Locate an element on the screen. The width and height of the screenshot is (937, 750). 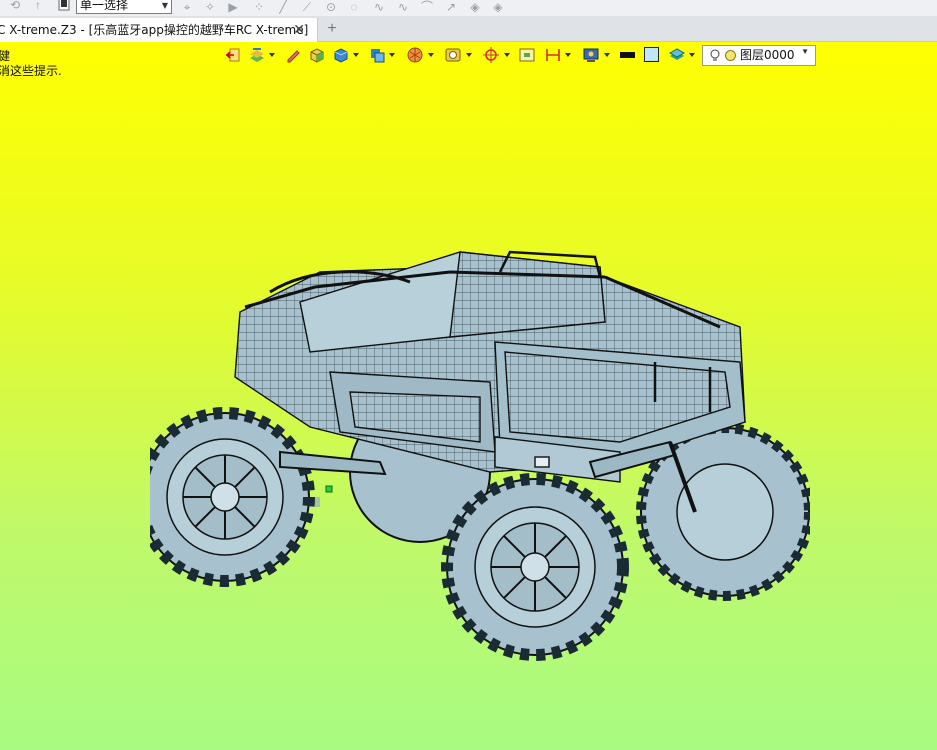
material-icon is located at coordinates (453, 55).